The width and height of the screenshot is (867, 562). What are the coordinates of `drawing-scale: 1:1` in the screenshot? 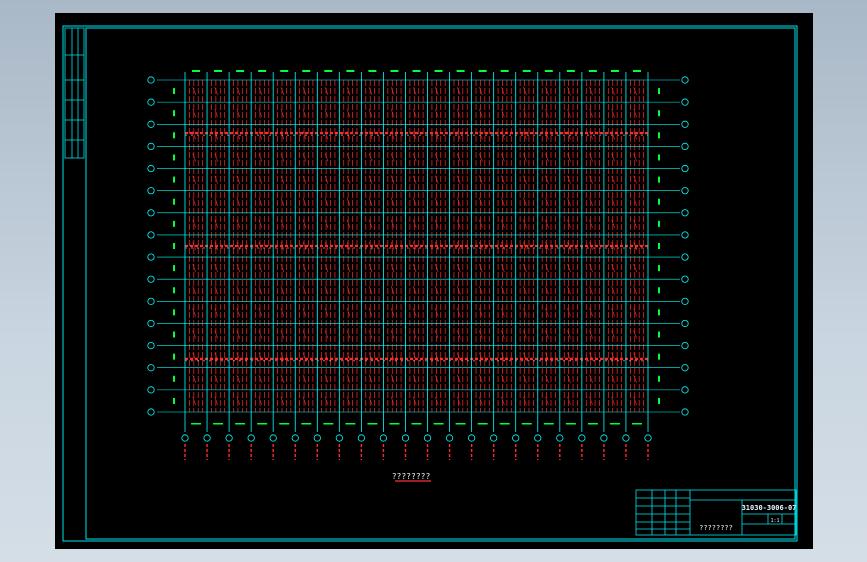 It's located at (774, 521).